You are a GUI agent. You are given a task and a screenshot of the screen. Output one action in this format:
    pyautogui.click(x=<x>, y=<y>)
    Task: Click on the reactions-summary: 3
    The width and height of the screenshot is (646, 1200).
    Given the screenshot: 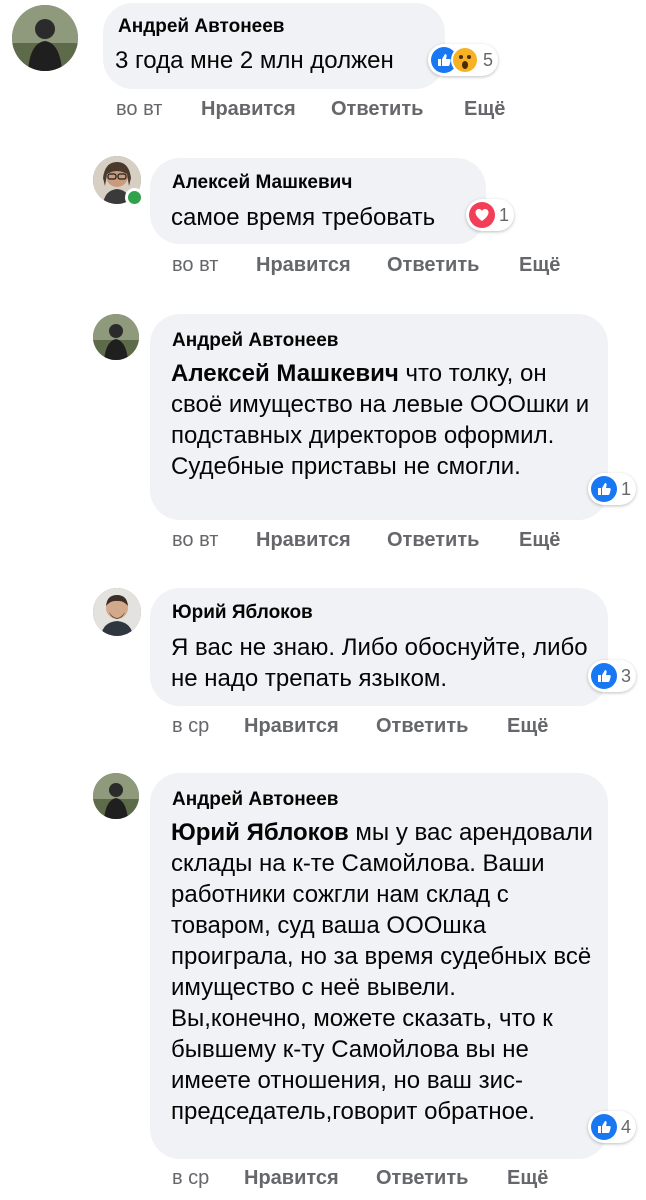 What is the action you would take?
    pyautogui.click(x=612, y=676)
    